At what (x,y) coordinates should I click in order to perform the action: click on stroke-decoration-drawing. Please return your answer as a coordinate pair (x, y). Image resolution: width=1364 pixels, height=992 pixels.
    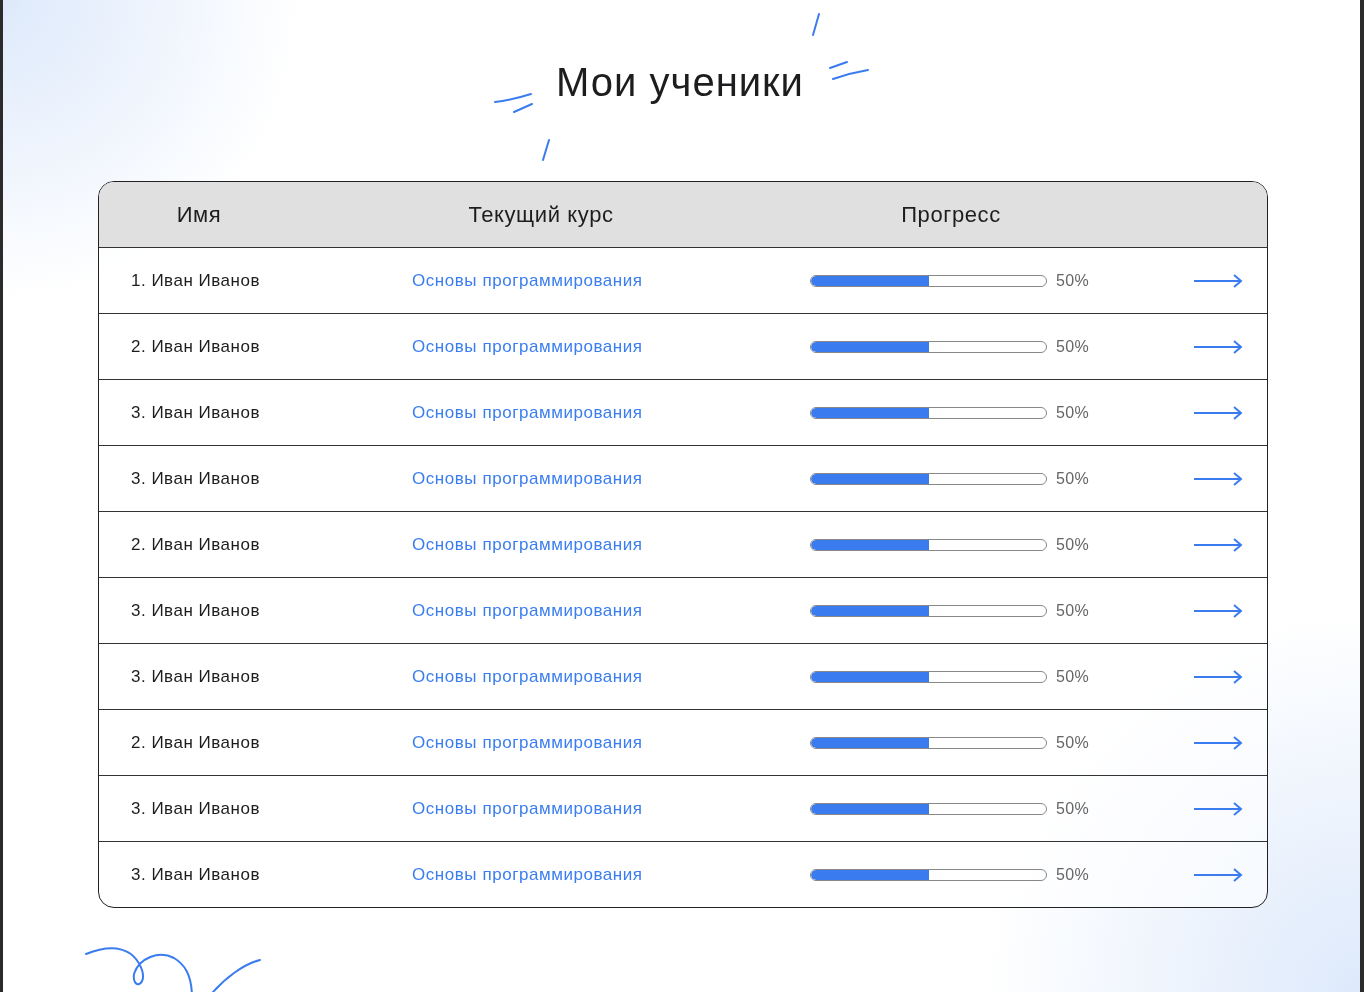
    Looking at the image, I should click on (839, 46).